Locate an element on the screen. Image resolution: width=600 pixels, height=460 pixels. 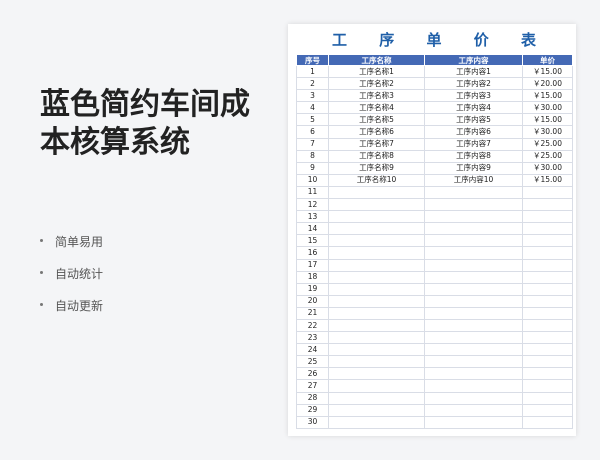
table-cell: 20 is located at coordinates (312, 301).